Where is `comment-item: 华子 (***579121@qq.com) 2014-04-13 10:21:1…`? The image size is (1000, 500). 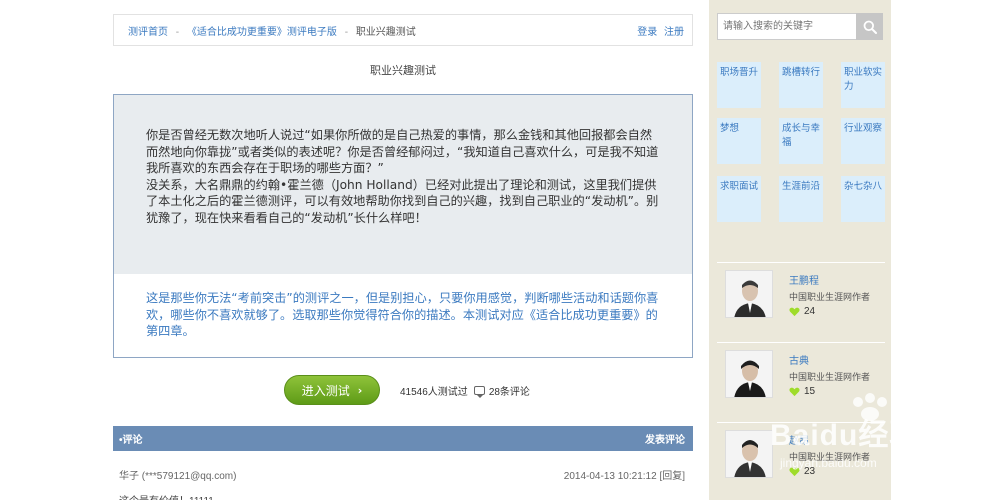 comment-item: 华子 (***579121@qq.com) 2014-04-13 10:21:1… is located at coordinates (403, 483).